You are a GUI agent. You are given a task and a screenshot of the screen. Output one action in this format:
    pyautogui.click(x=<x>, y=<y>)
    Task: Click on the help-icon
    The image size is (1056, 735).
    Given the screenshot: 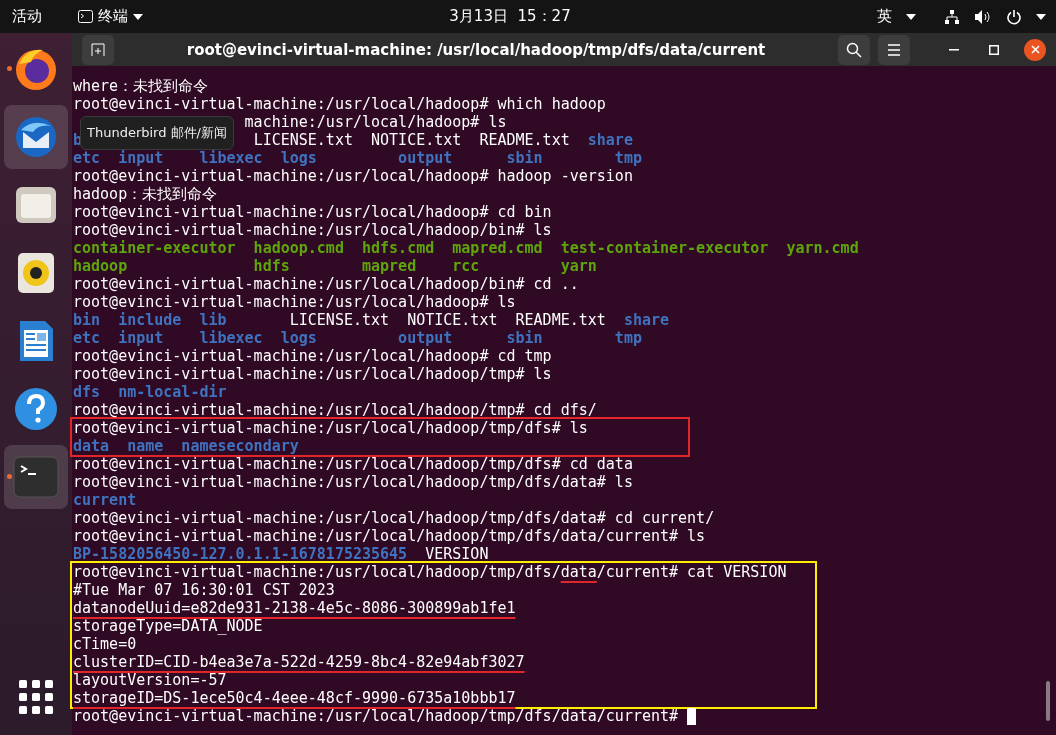 What is the action you would take?
    pyautogui.click(x=36, y=409)
    